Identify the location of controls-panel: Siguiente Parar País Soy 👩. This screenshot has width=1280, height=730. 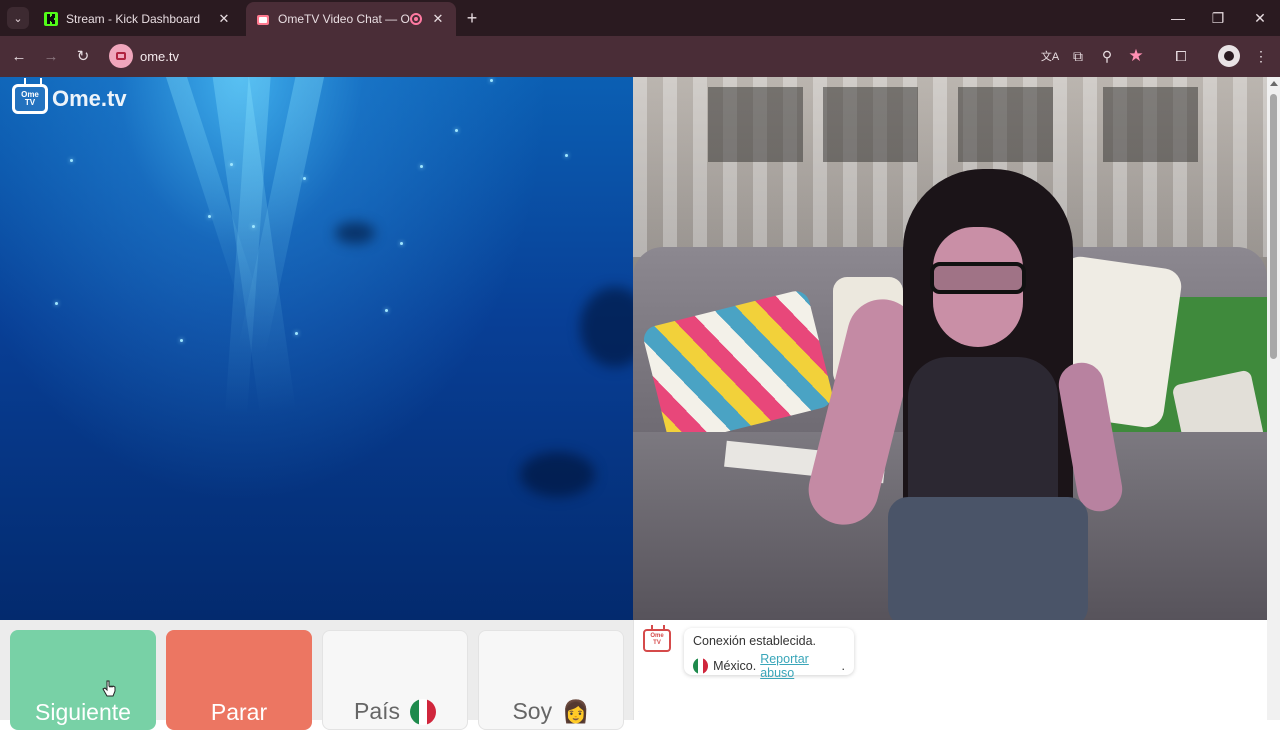
(316, 675).